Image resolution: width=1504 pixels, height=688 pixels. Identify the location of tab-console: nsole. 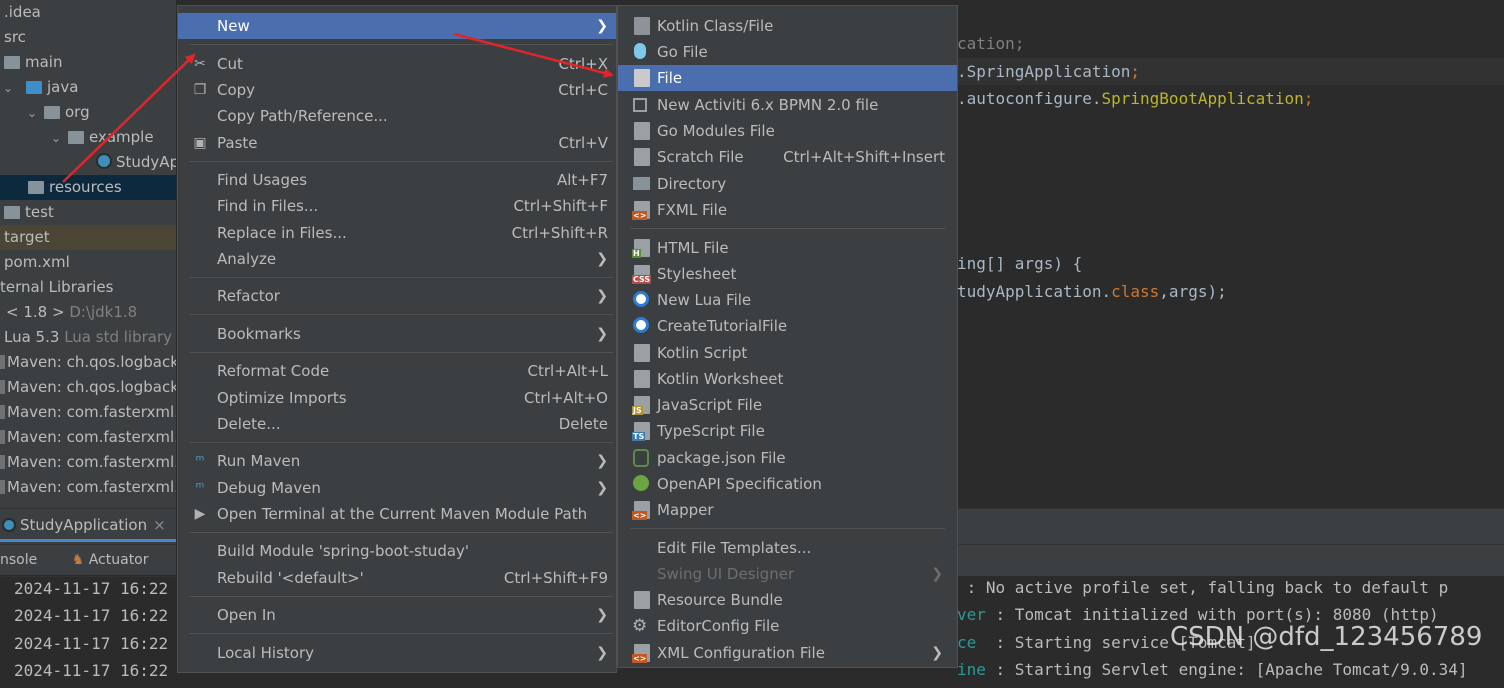
(18, 560).